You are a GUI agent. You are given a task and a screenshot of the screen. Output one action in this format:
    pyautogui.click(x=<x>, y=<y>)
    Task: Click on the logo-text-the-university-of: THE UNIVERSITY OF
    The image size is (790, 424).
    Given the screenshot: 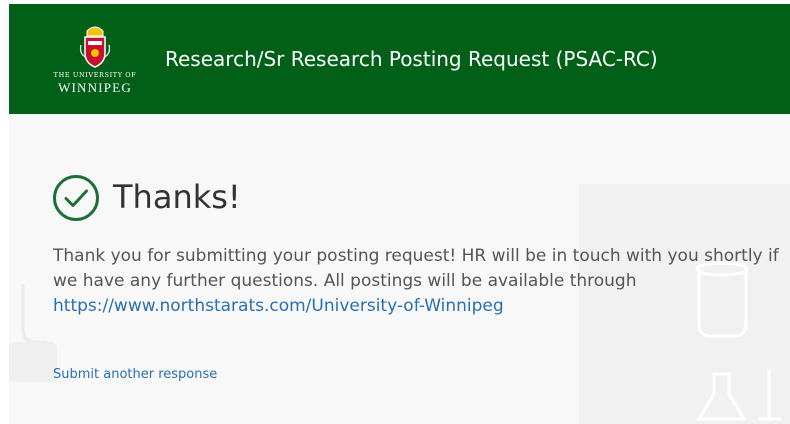 What is the action you would take?
    pyautogui.click(x=95, y=75)
    